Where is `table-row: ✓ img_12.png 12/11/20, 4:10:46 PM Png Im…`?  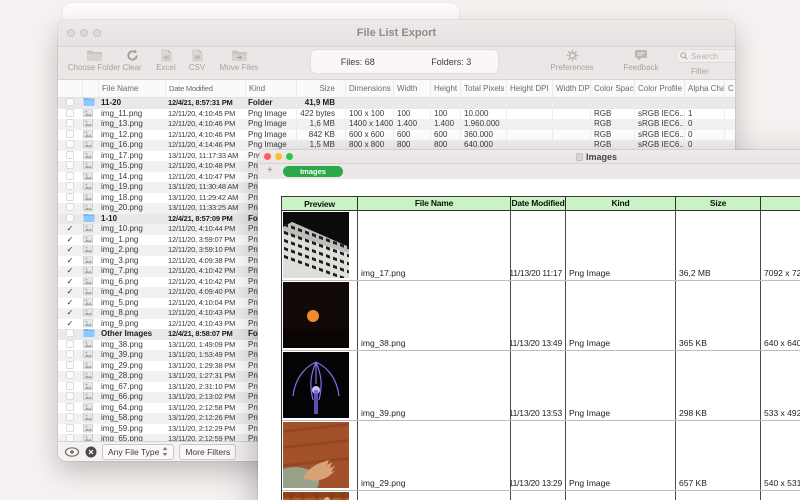 table-row: ✓ img_12.png 12/11/20, 4:10:46 PM Png Im… is located at coordinates (396, 135).